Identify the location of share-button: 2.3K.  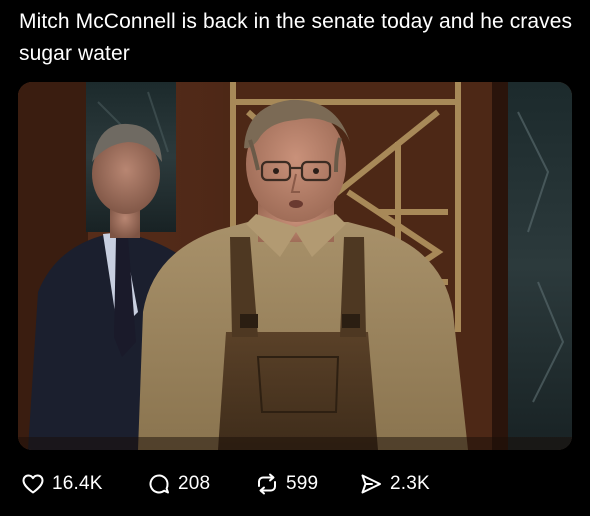
(394, 484).